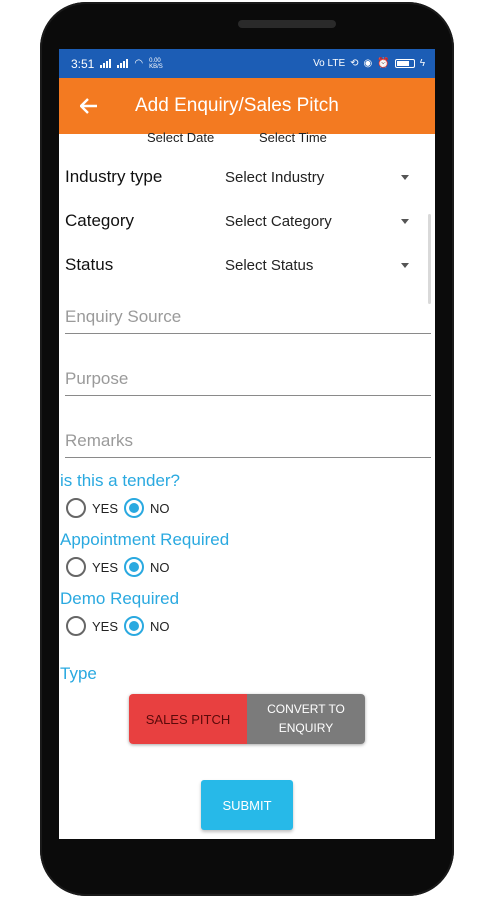 The image size is (492, 900). Describe the element at coordinates (89, 264) in the screenshot. I see `status-label: Status` at that location.